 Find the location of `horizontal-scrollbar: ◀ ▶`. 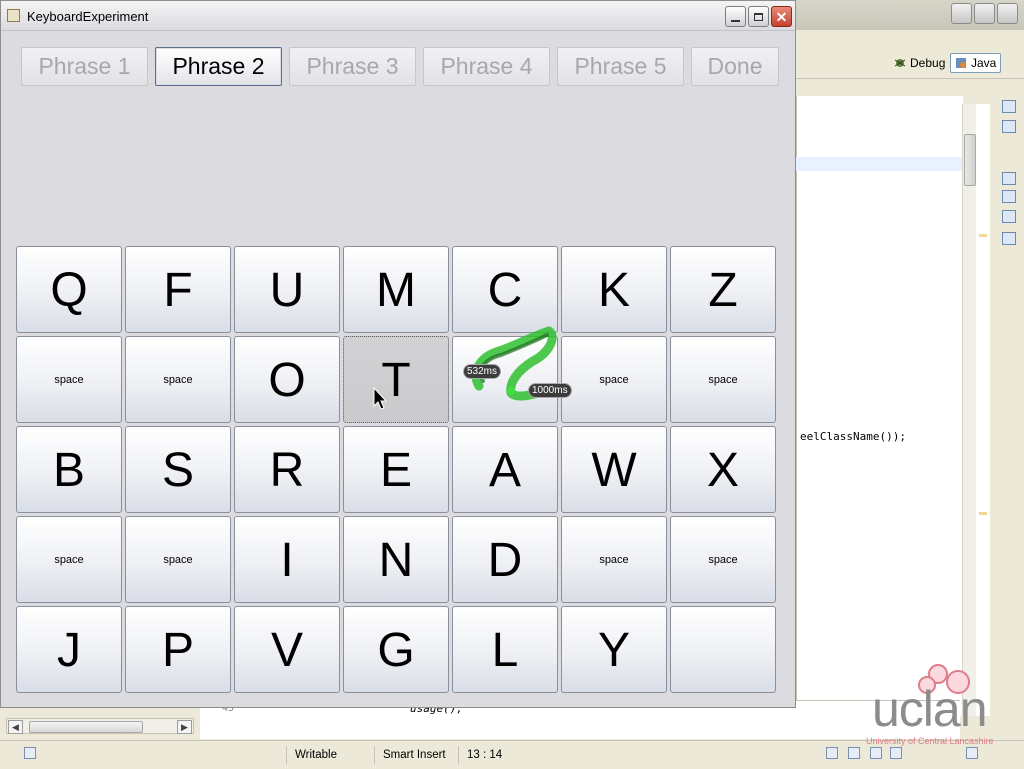

horizontal-scrollbar: ◀ ▶ is located at coordinates (100, 726).